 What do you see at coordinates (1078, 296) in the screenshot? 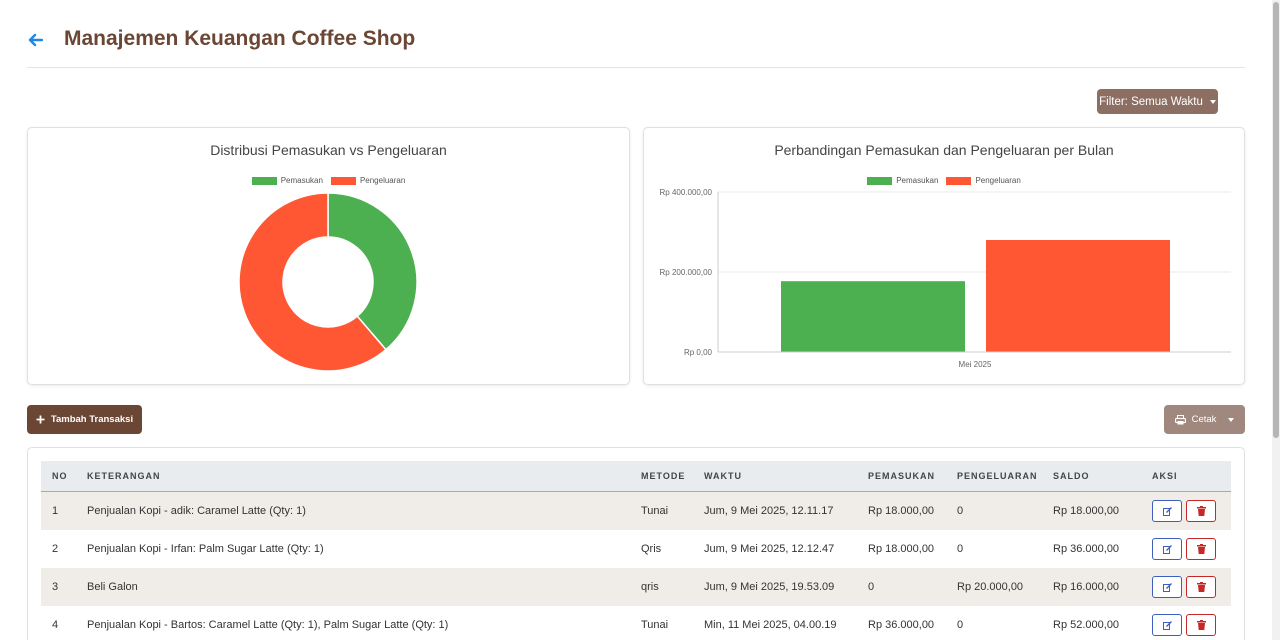
I see `bar-pengeluaran` at bounding box center [1078, 296].